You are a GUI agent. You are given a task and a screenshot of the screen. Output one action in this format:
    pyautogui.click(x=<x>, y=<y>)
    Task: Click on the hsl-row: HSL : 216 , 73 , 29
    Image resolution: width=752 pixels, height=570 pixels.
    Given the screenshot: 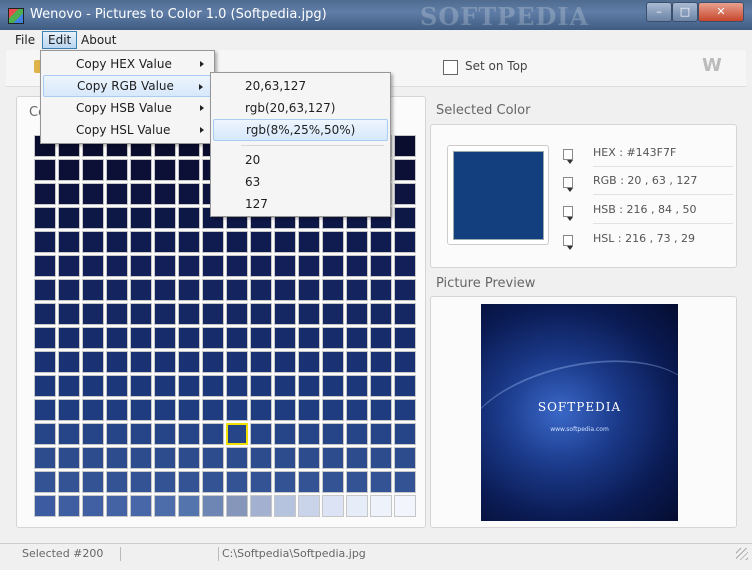 What is the action you would take?
    pyautogui.click(x=643, y=242)
    